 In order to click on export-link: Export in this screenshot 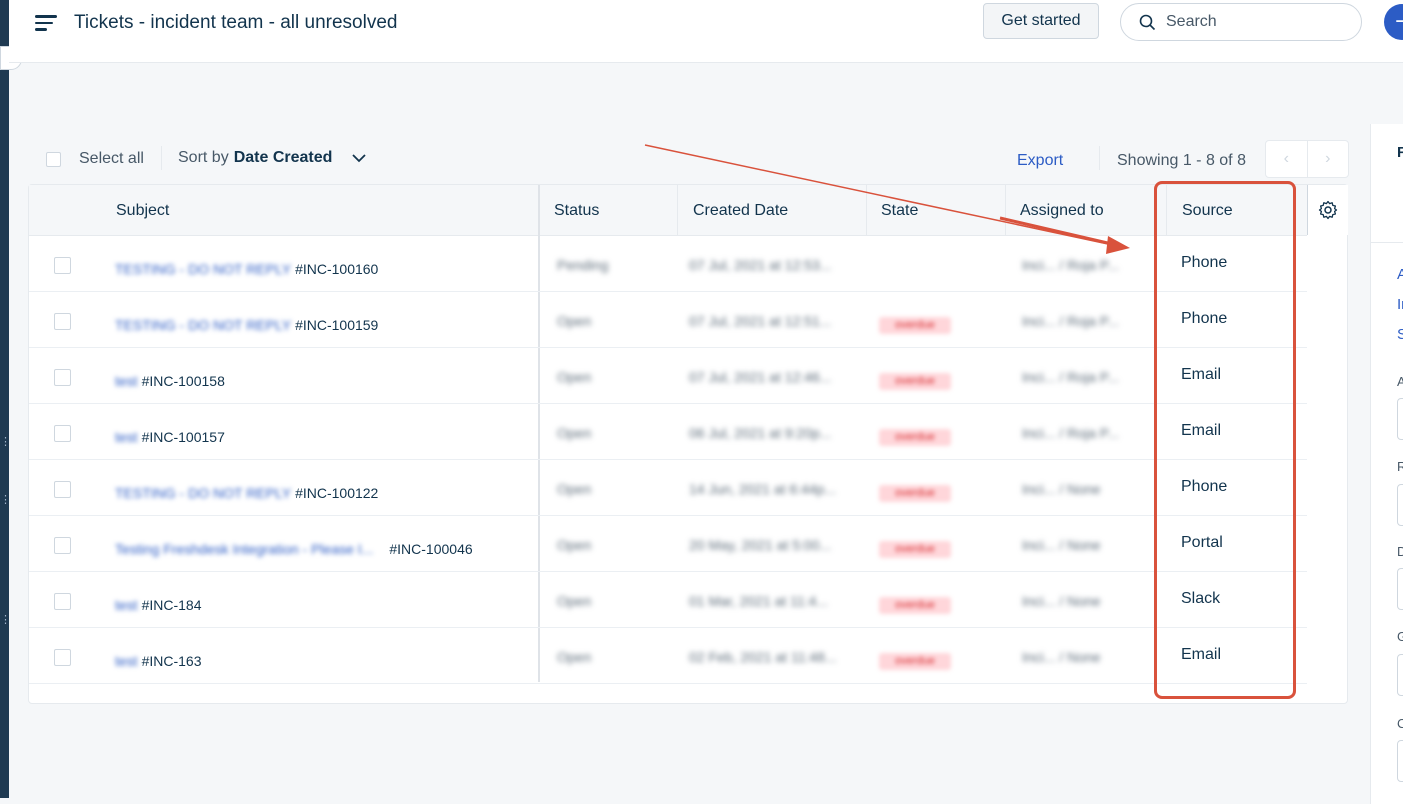, I will do `click(1040, 161)`.